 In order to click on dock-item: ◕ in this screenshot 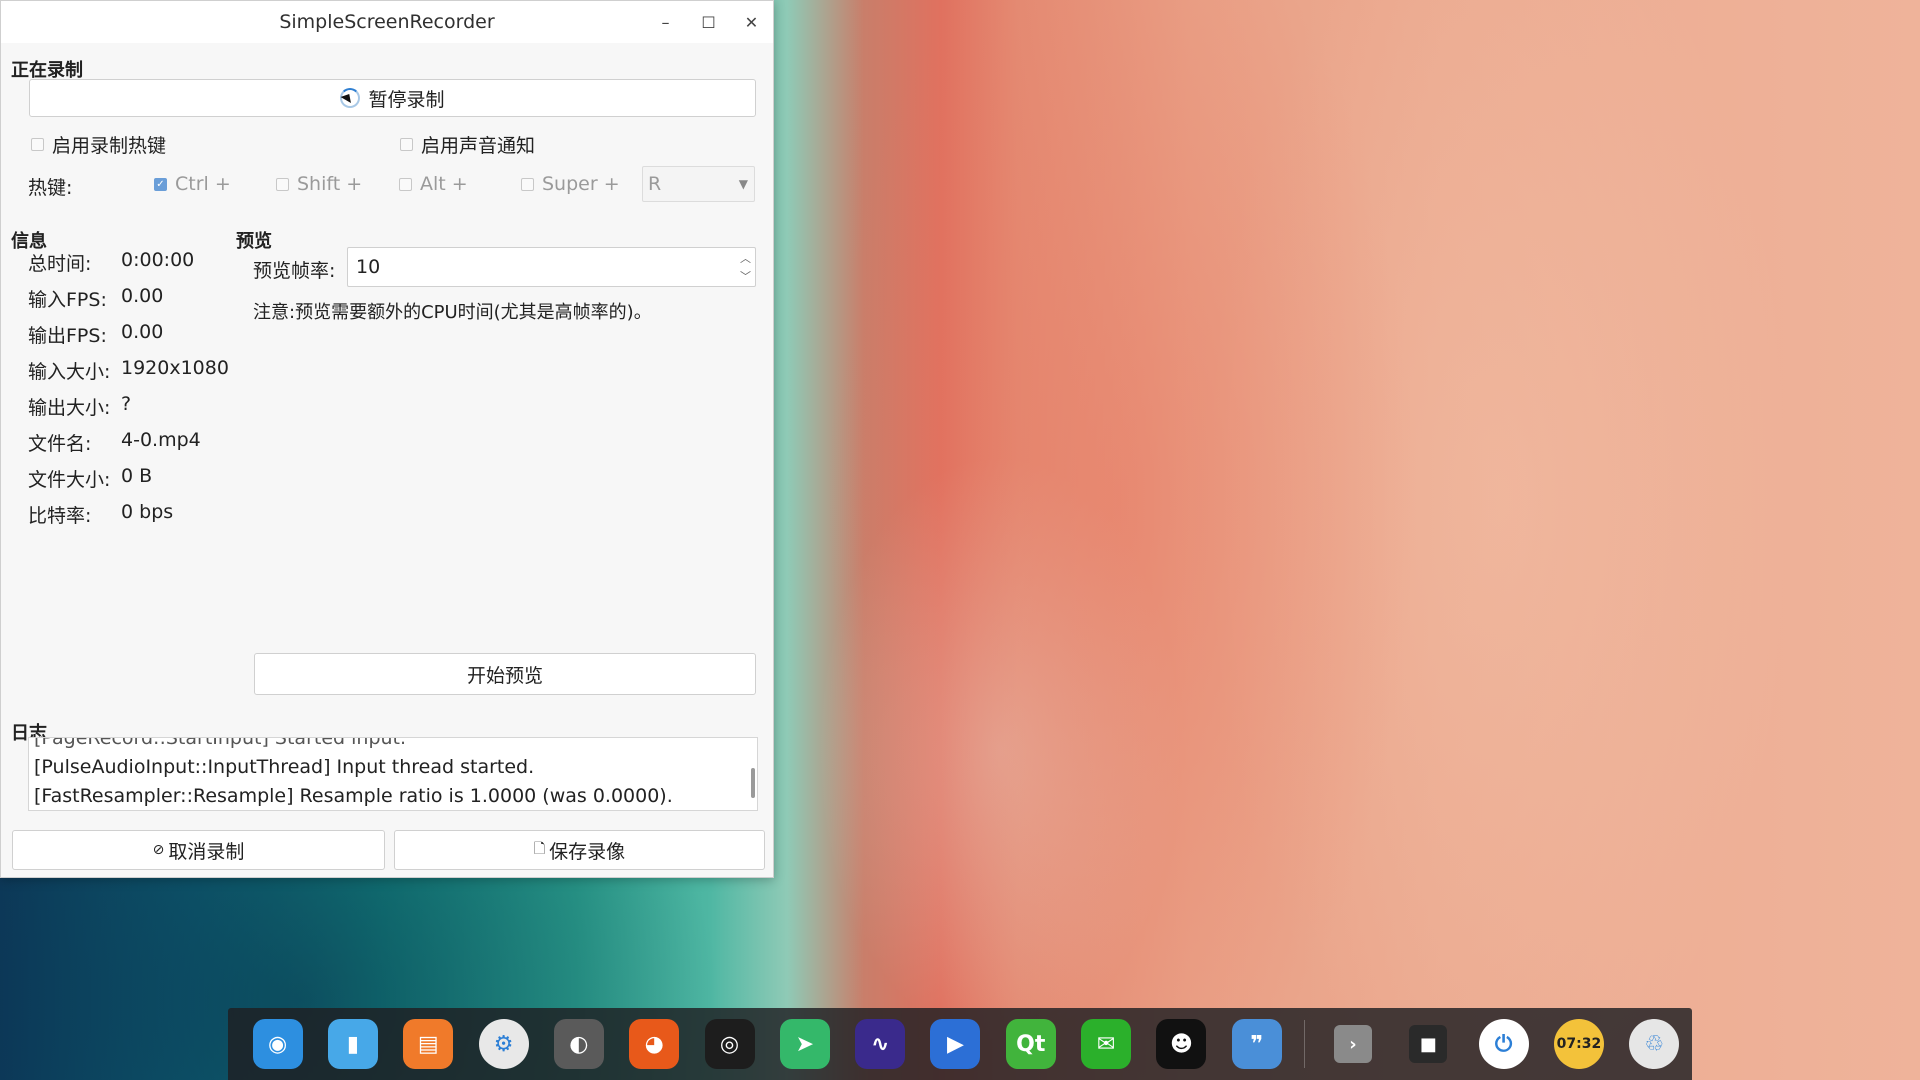, I will do `click(654, 1044)`.